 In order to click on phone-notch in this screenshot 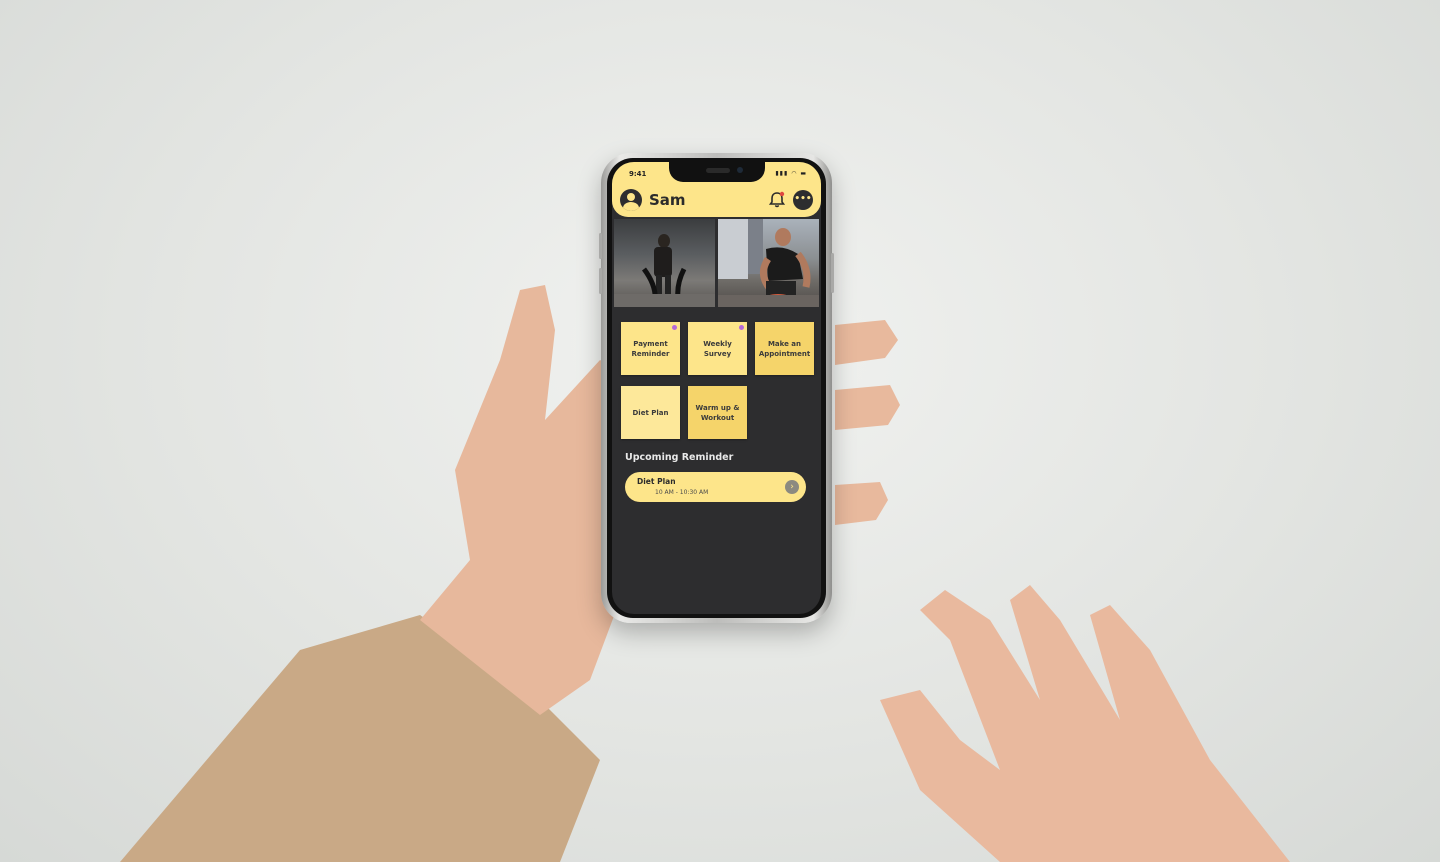, I will do `click(717, 172)`.